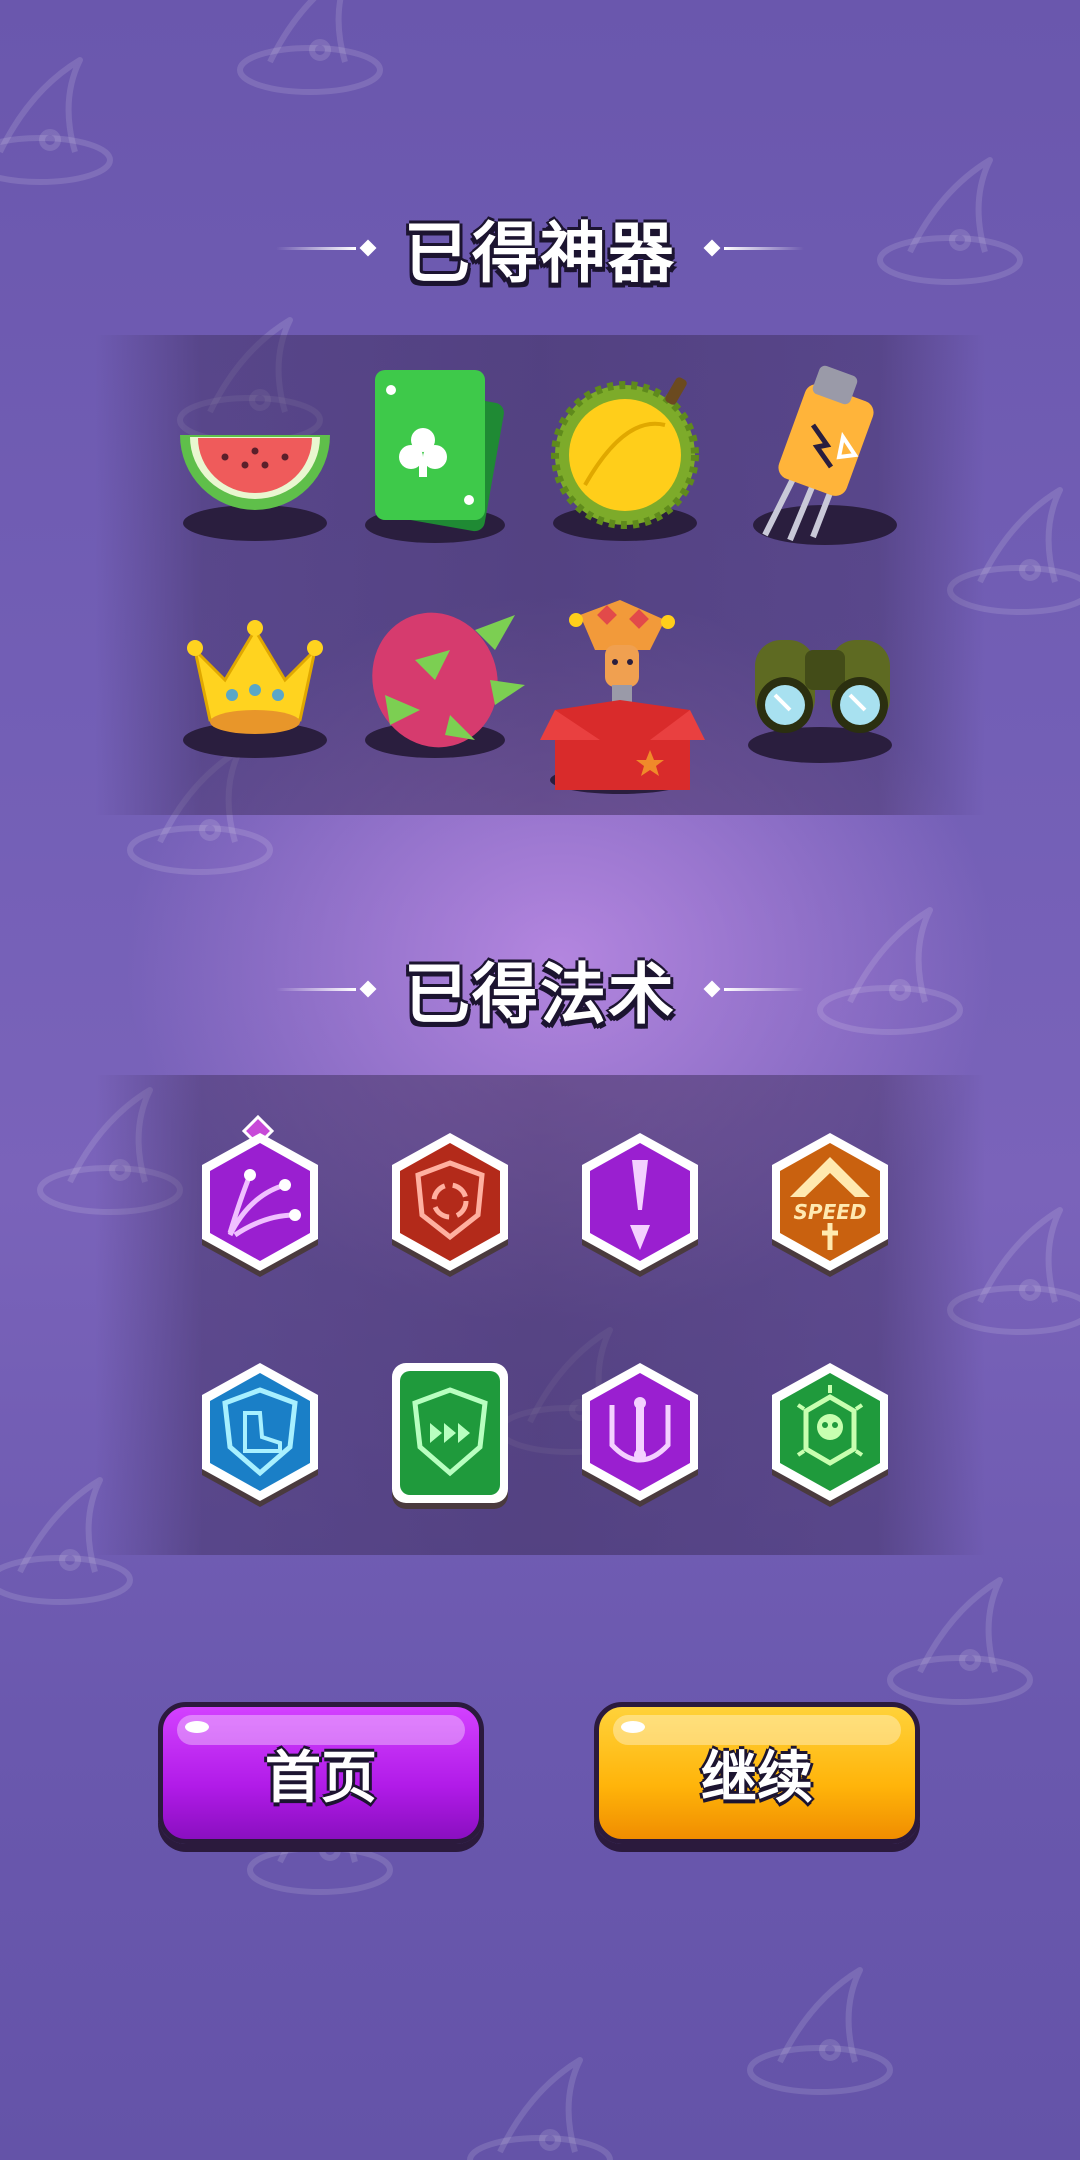  I want to click on artifacts-section-header: 已得神器, so click(540, 248).